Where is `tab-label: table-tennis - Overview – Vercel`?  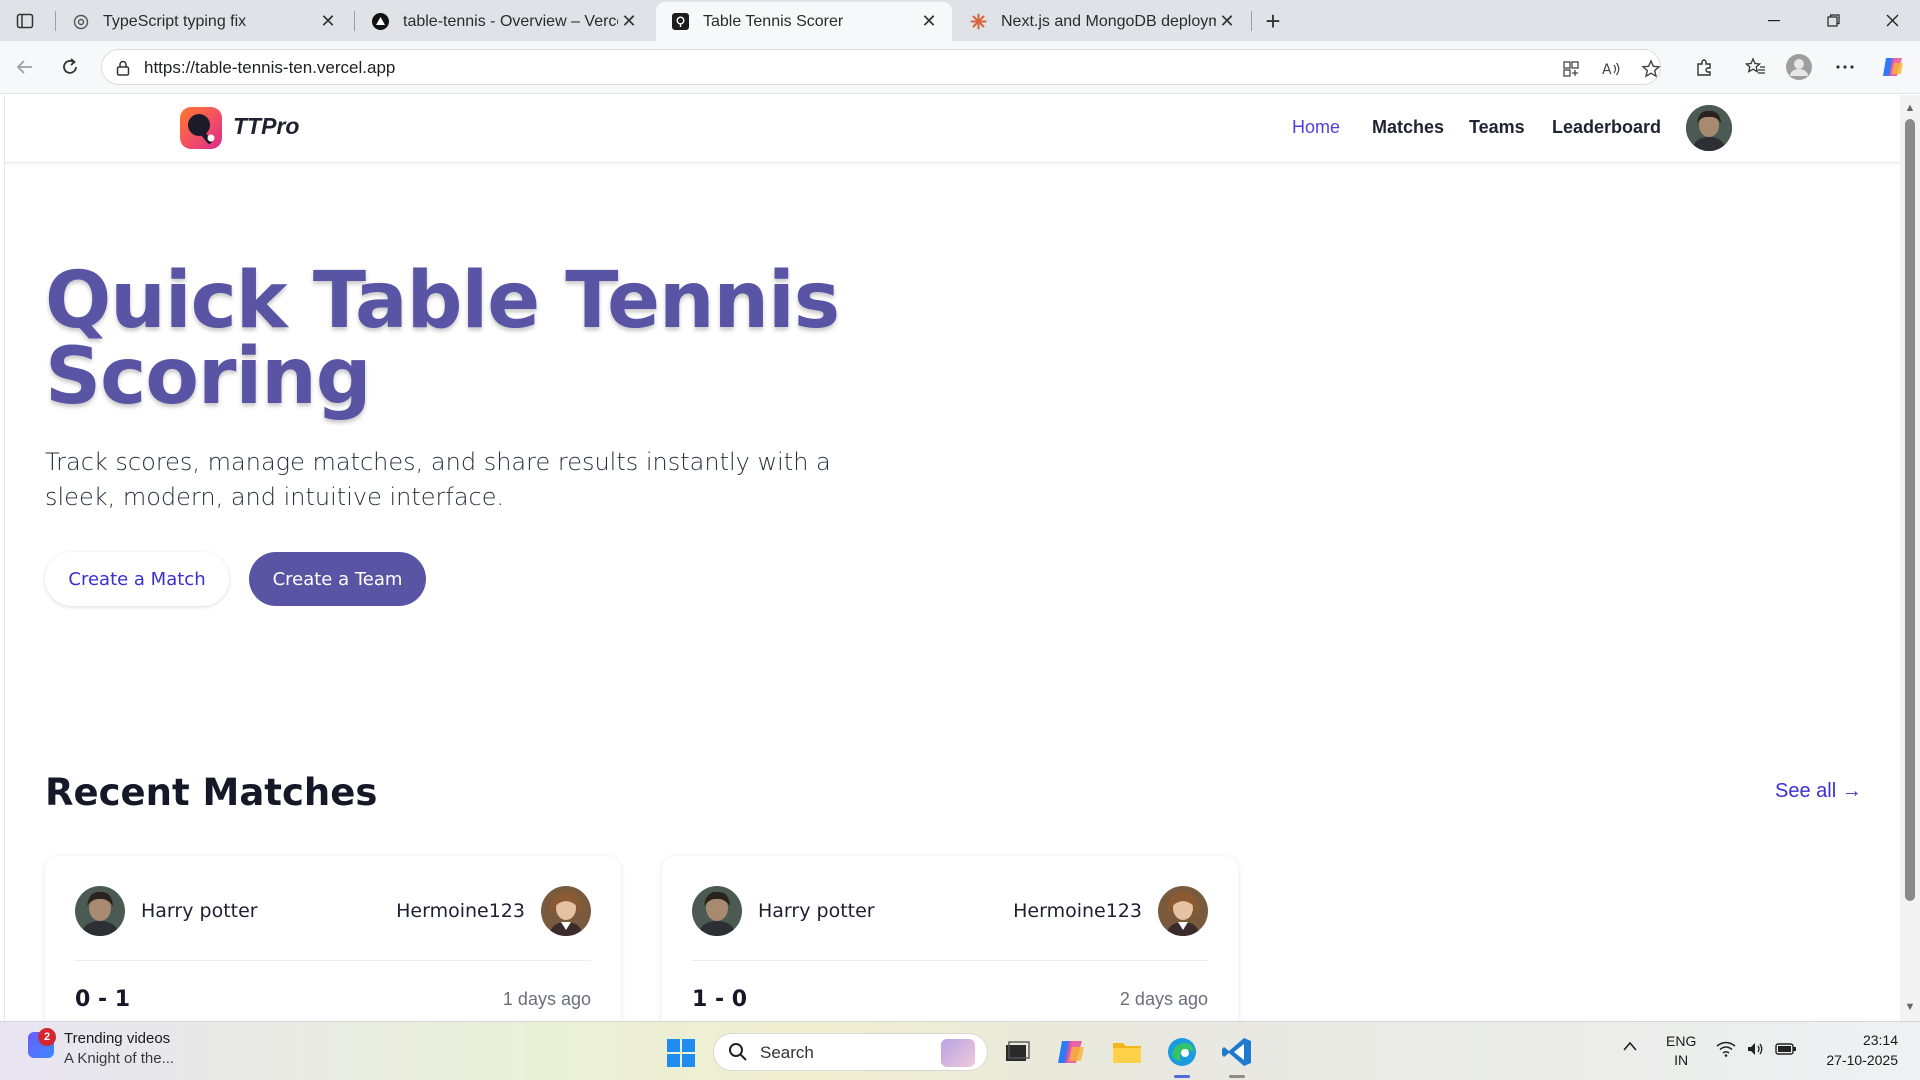 tab-label: table-tennis - Overview – Vercel is located at coordinates (510, 21).